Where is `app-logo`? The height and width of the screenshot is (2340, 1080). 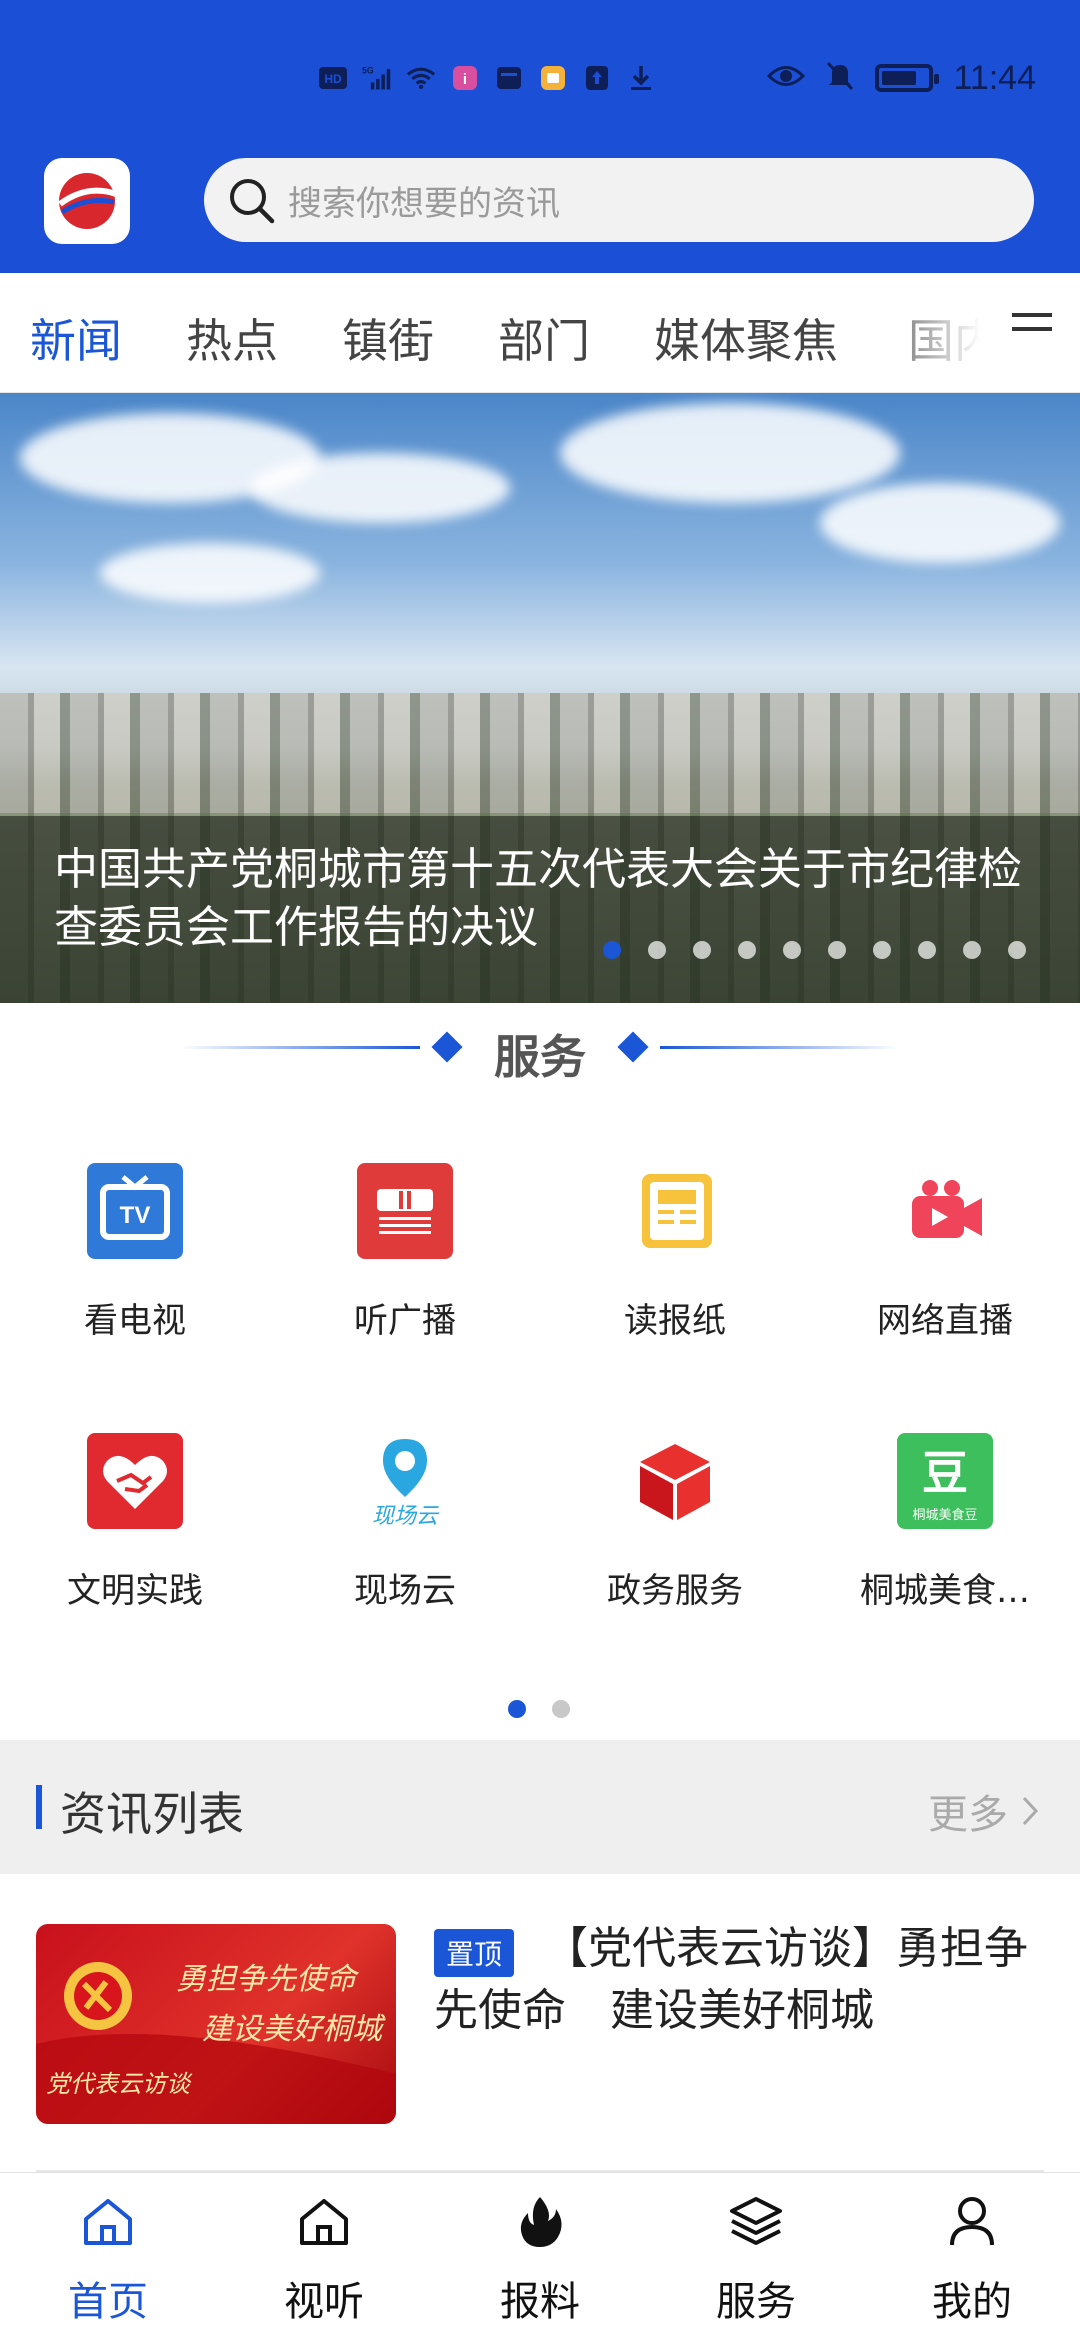 app-logo is located at coordinates (87, 201).